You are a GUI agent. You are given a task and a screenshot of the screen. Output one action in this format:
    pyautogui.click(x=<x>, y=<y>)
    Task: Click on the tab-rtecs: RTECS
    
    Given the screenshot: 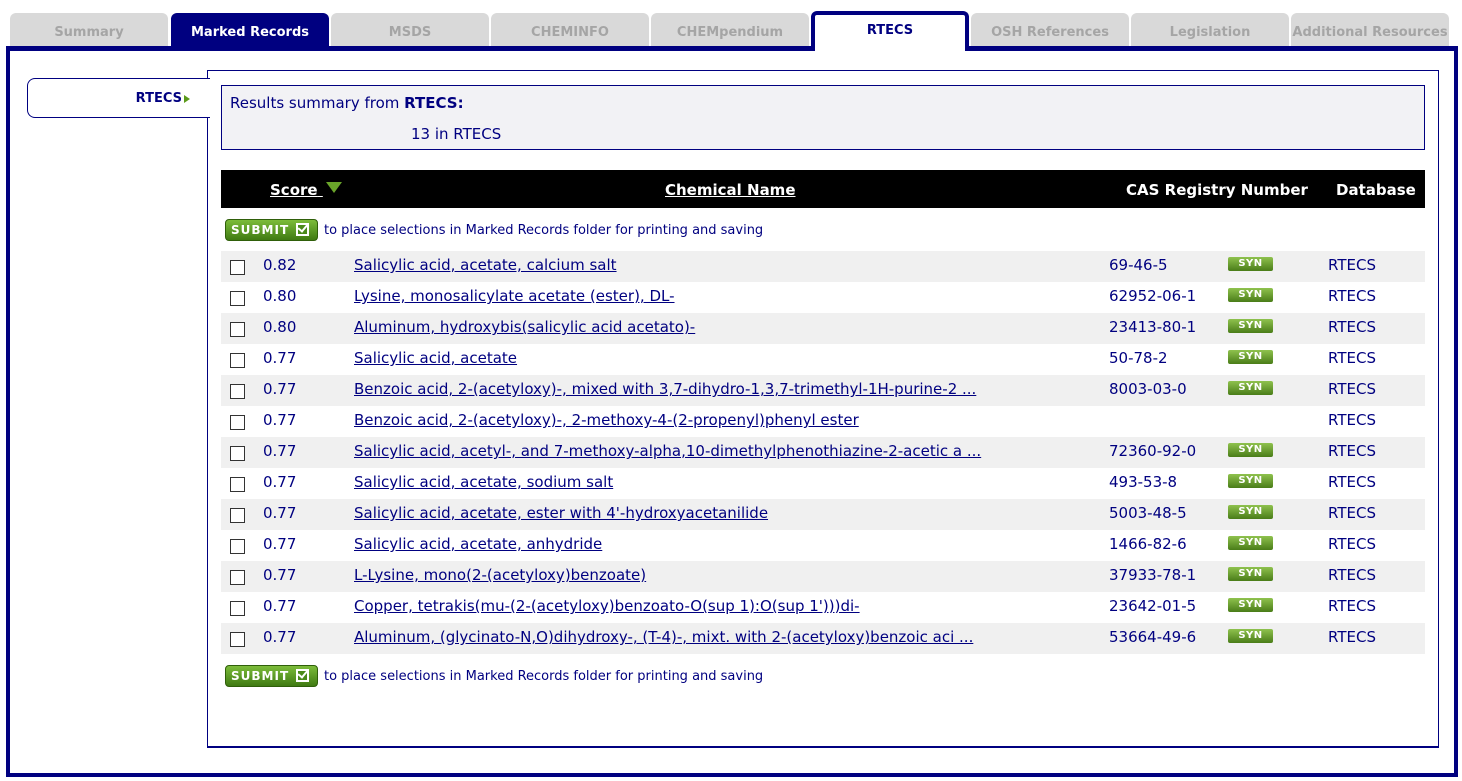 What is the action you would take?
    pyautogui.click(x=890, y=31)
    